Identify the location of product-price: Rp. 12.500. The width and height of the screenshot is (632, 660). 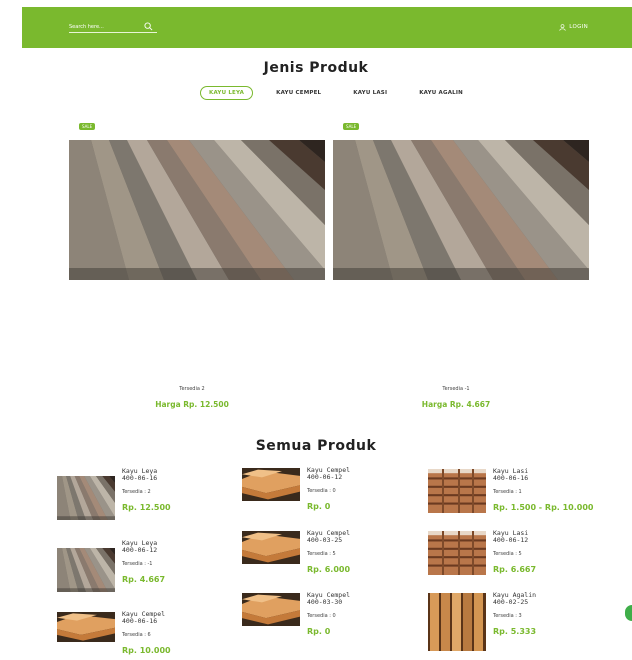
(146, 507).